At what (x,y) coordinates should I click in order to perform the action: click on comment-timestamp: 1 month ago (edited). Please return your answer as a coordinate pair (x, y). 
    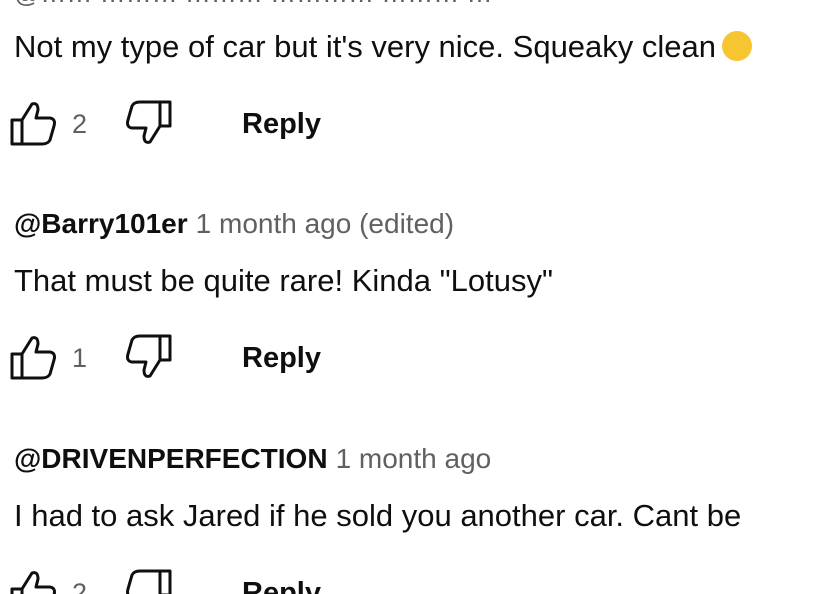
    Looking at the image, I should click on (325, 223).